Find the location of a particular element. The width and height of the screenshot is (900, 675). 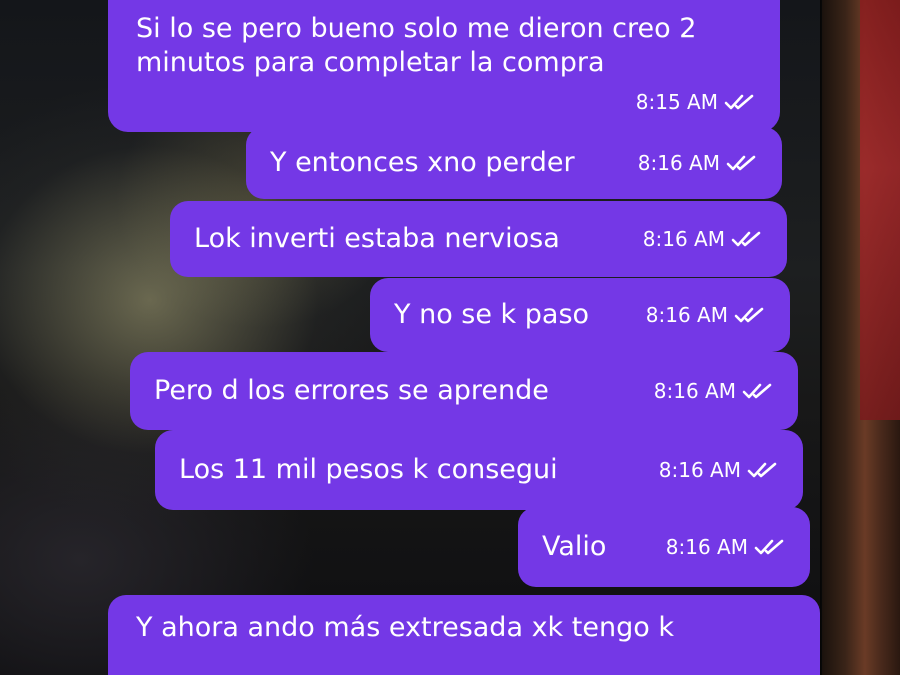

message-bubble: Y no se k paso 8:16 AM is located at coordinates (580, 315).